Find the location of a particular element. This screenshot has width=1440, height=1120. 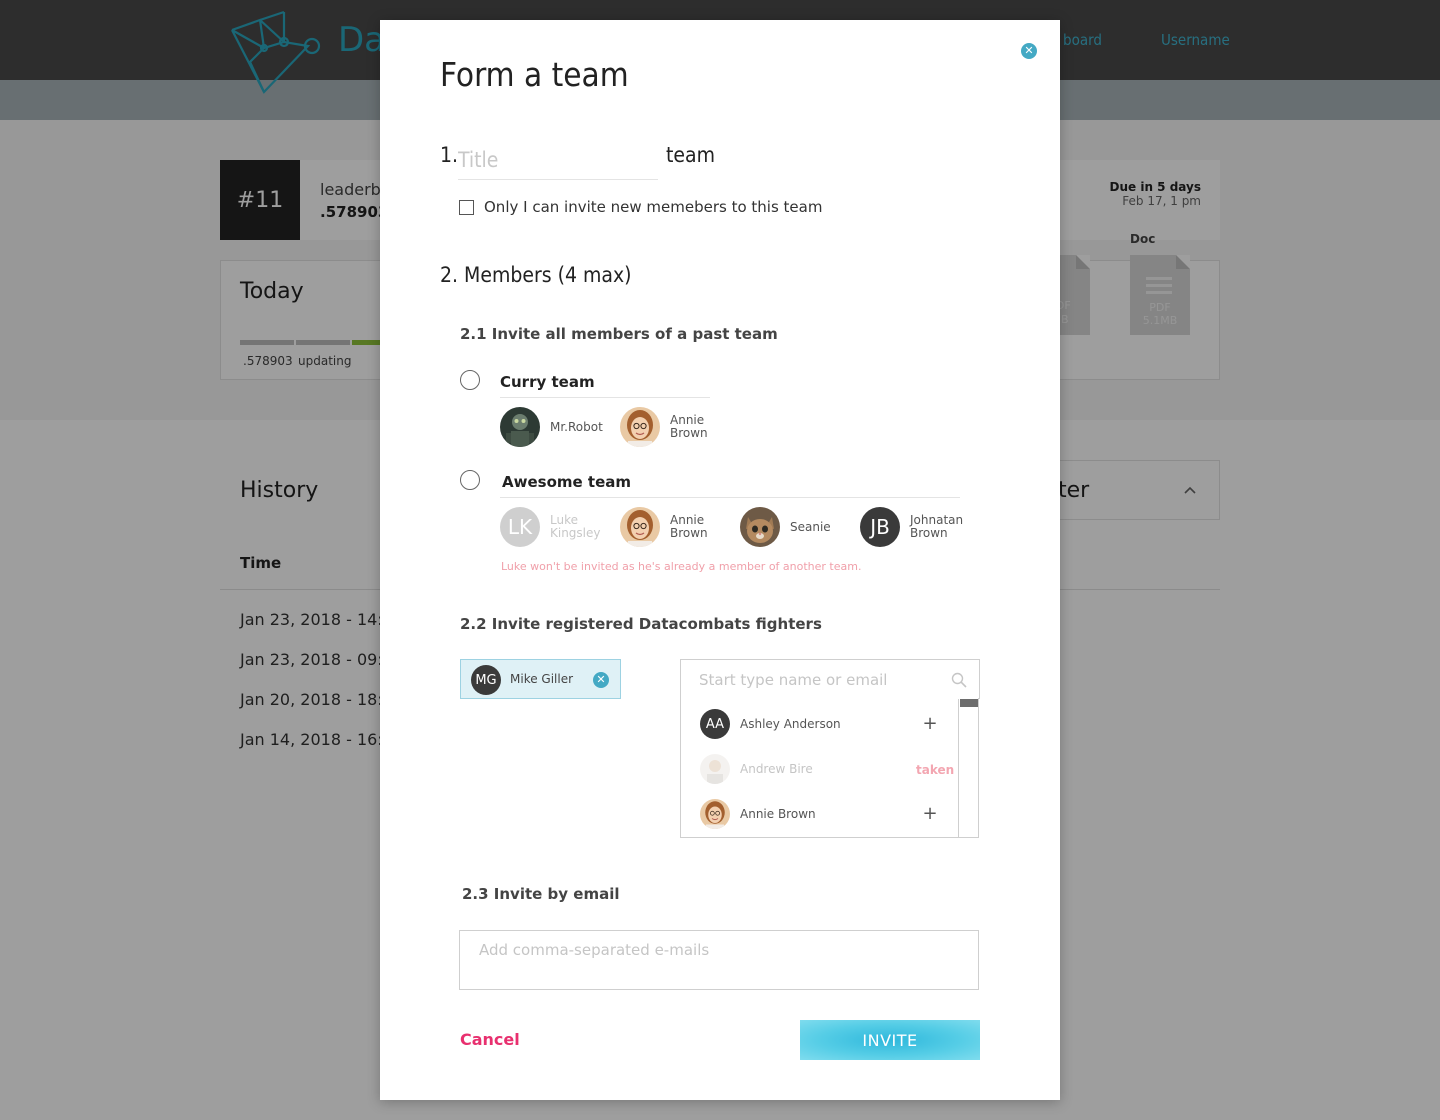

search-icon is located at coordinates (959, 680).